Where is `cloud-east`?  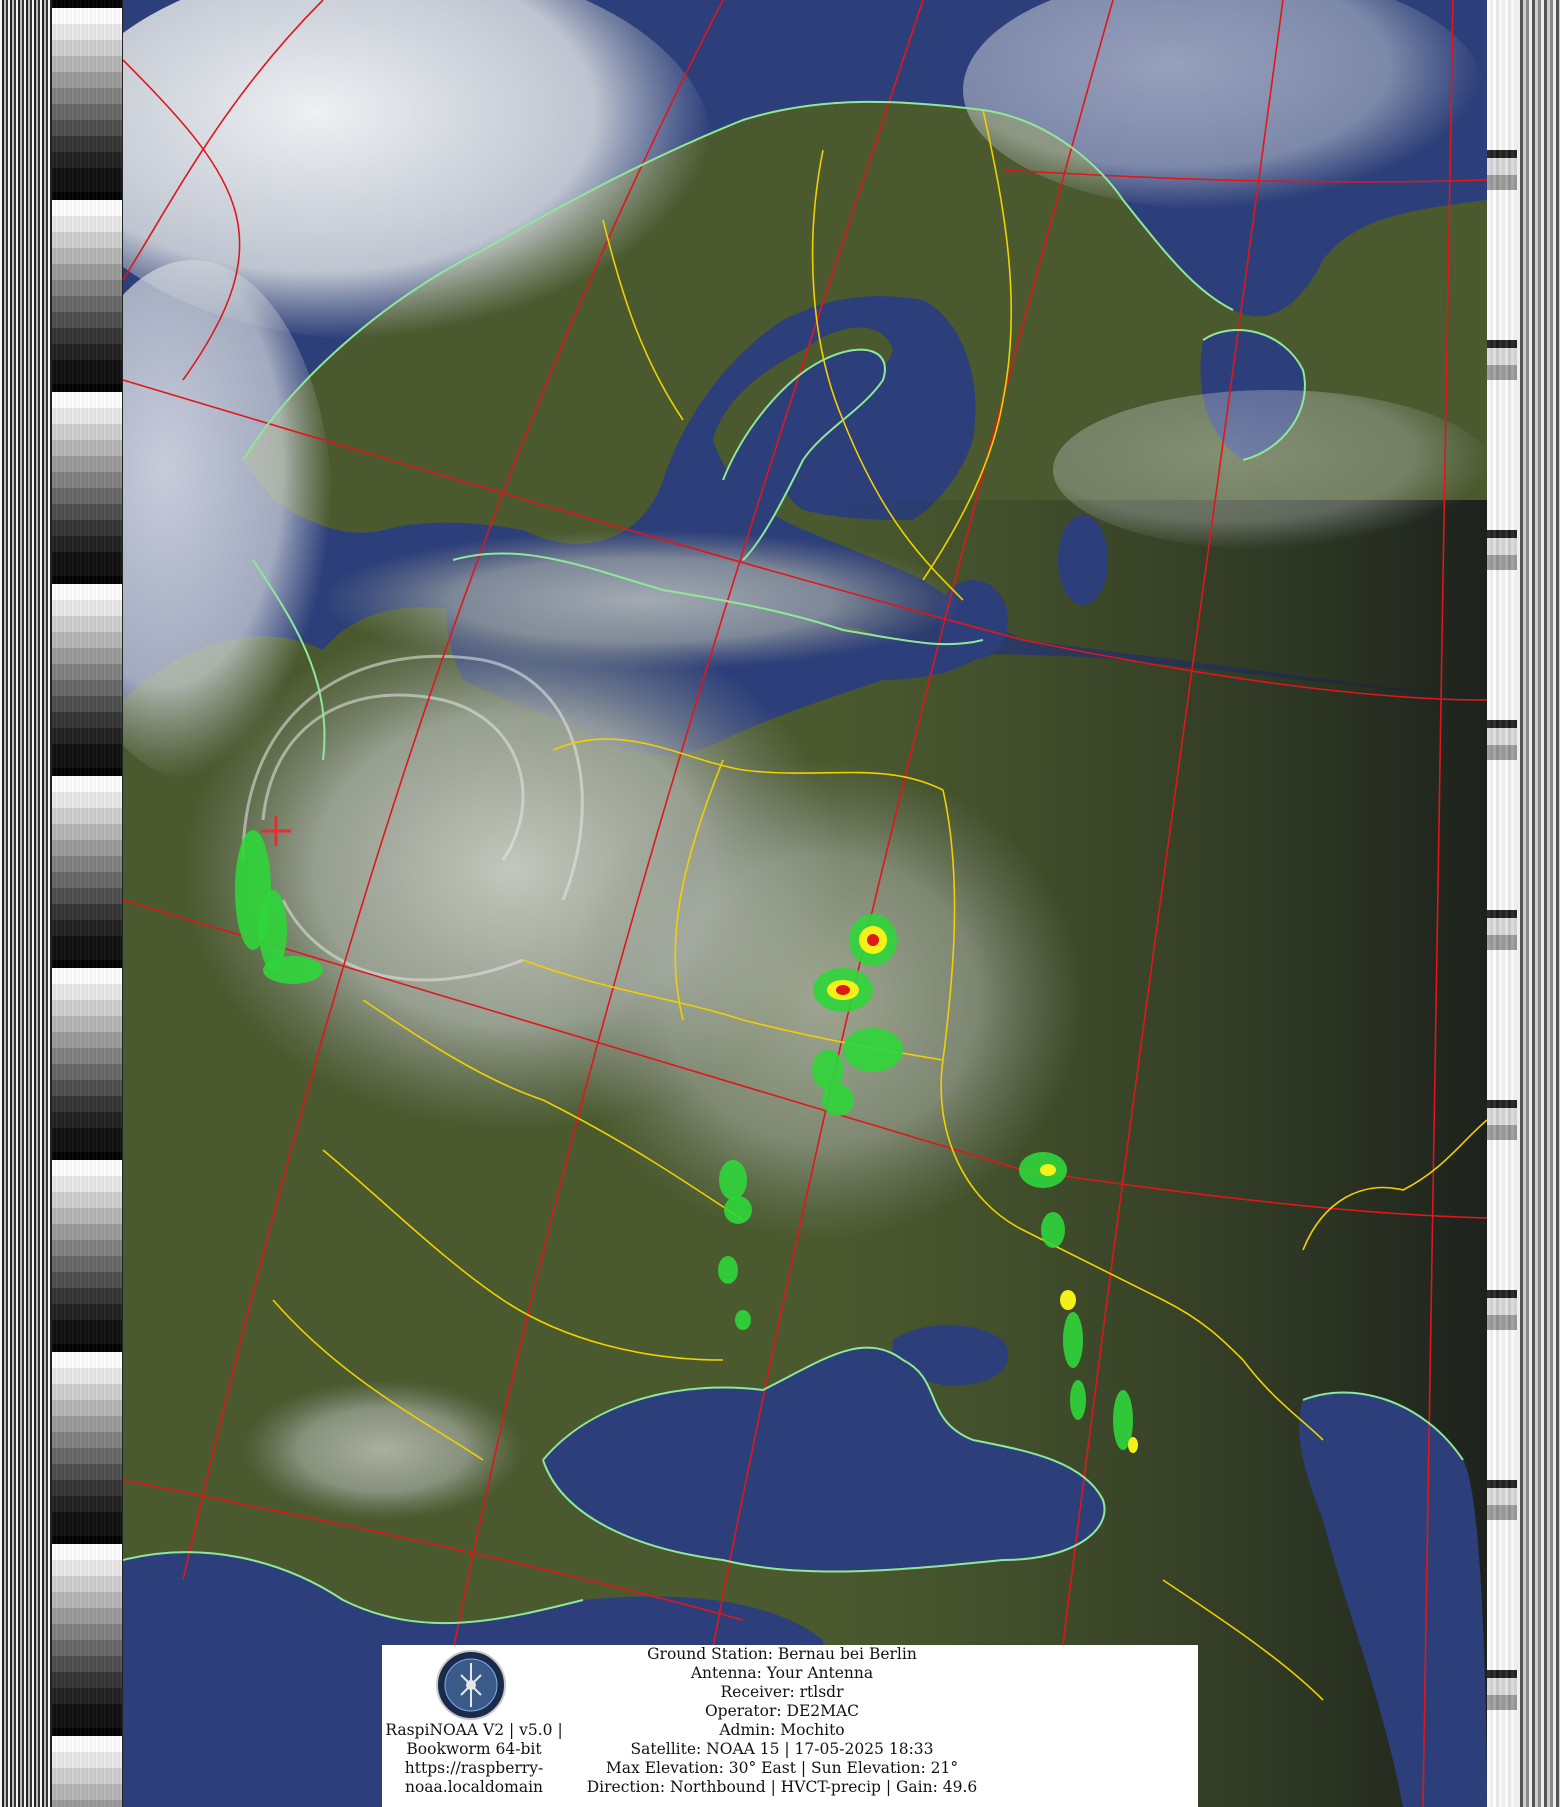
cloud-east is located at coordinates (1270, 470).